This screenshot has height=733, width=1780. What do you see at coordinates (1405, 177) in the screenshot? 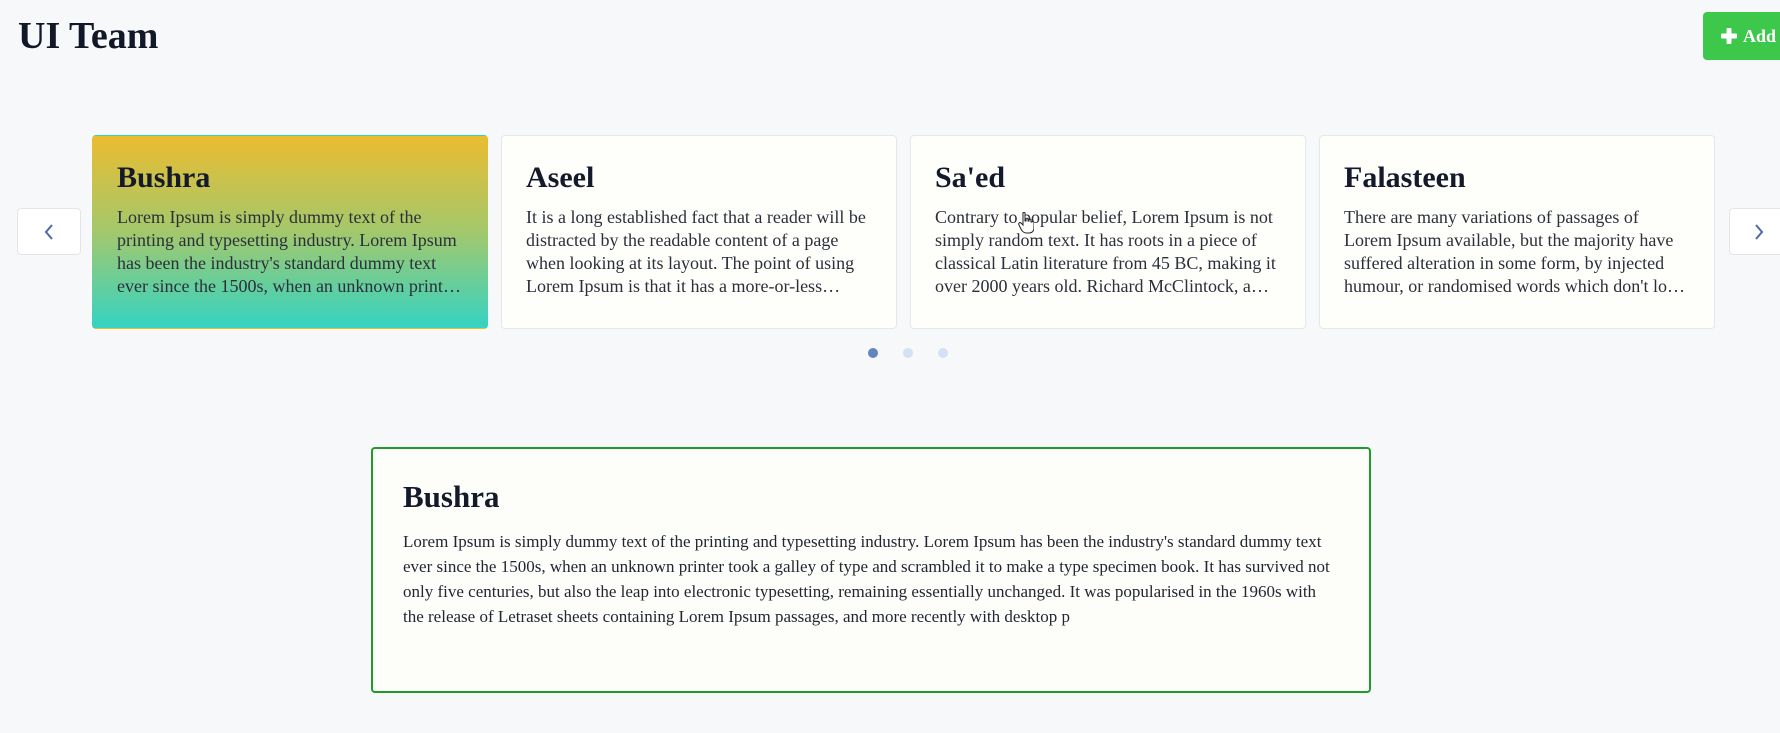
I see `card-name: Falasteen` at bounding box center [1405, 177].